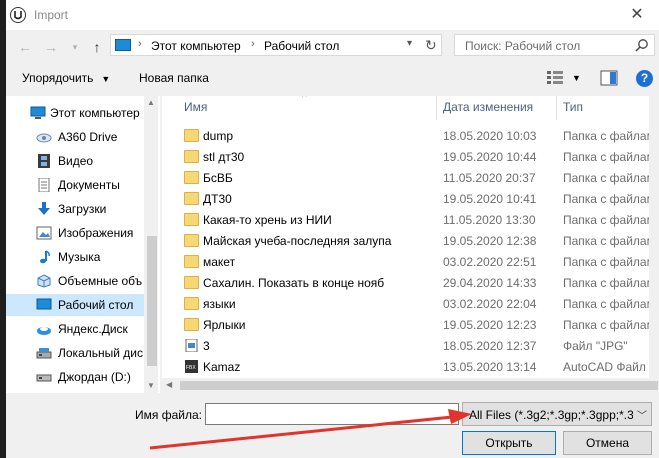 The height and width of the screenshot is (458, 659). I want to click on up-arrow-icon: ↑, so click(97, 47).